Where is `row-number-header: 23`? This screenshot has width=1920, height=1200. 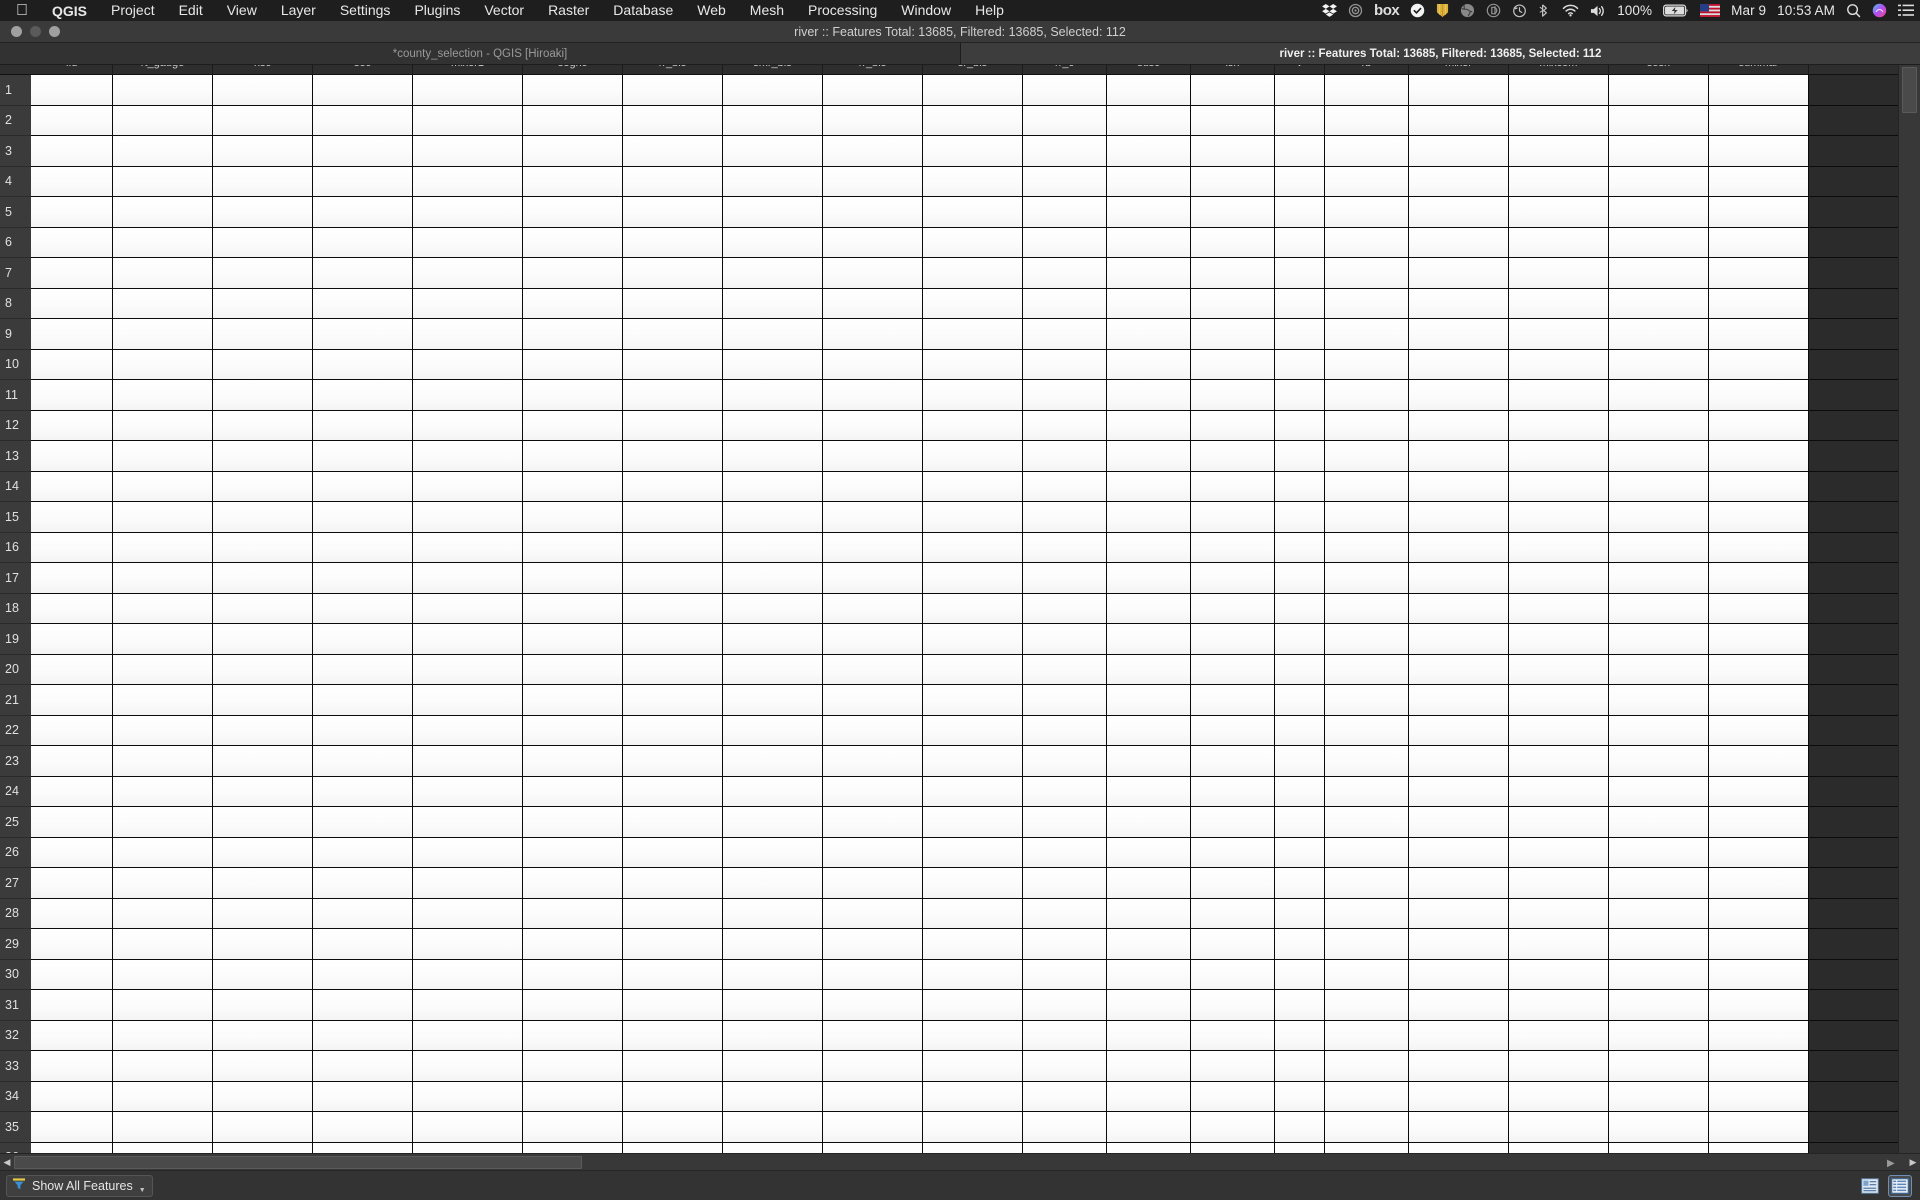
row-number-header: 23 is located at coordinates (15, 761).